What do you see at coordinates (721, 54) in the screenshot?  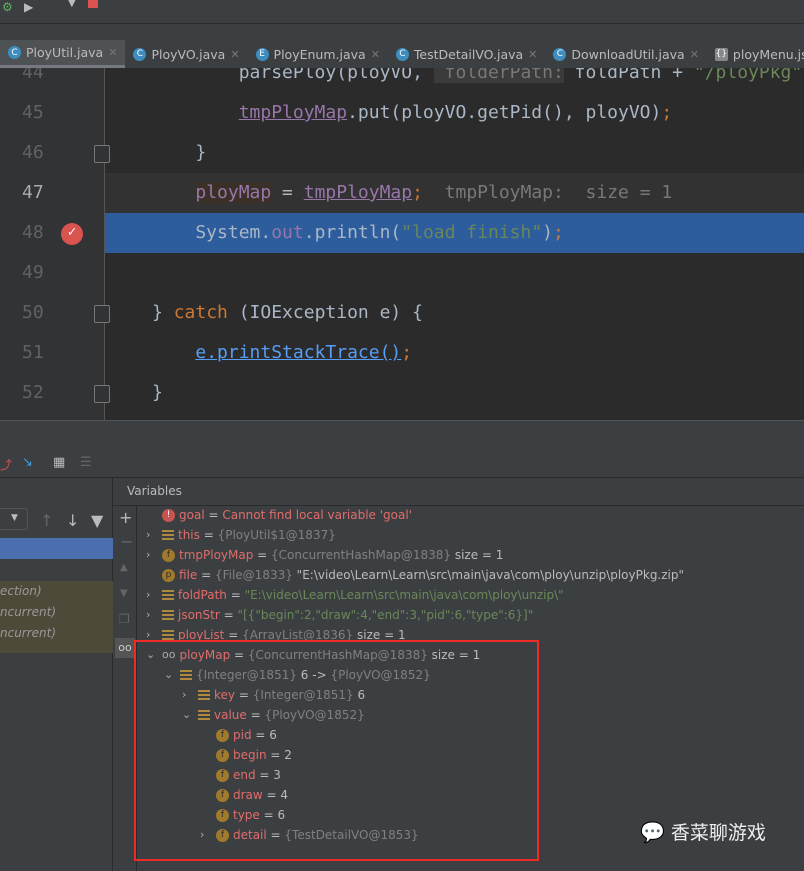 I see `json-file-icon: {}` at bounding box center [721, 54].